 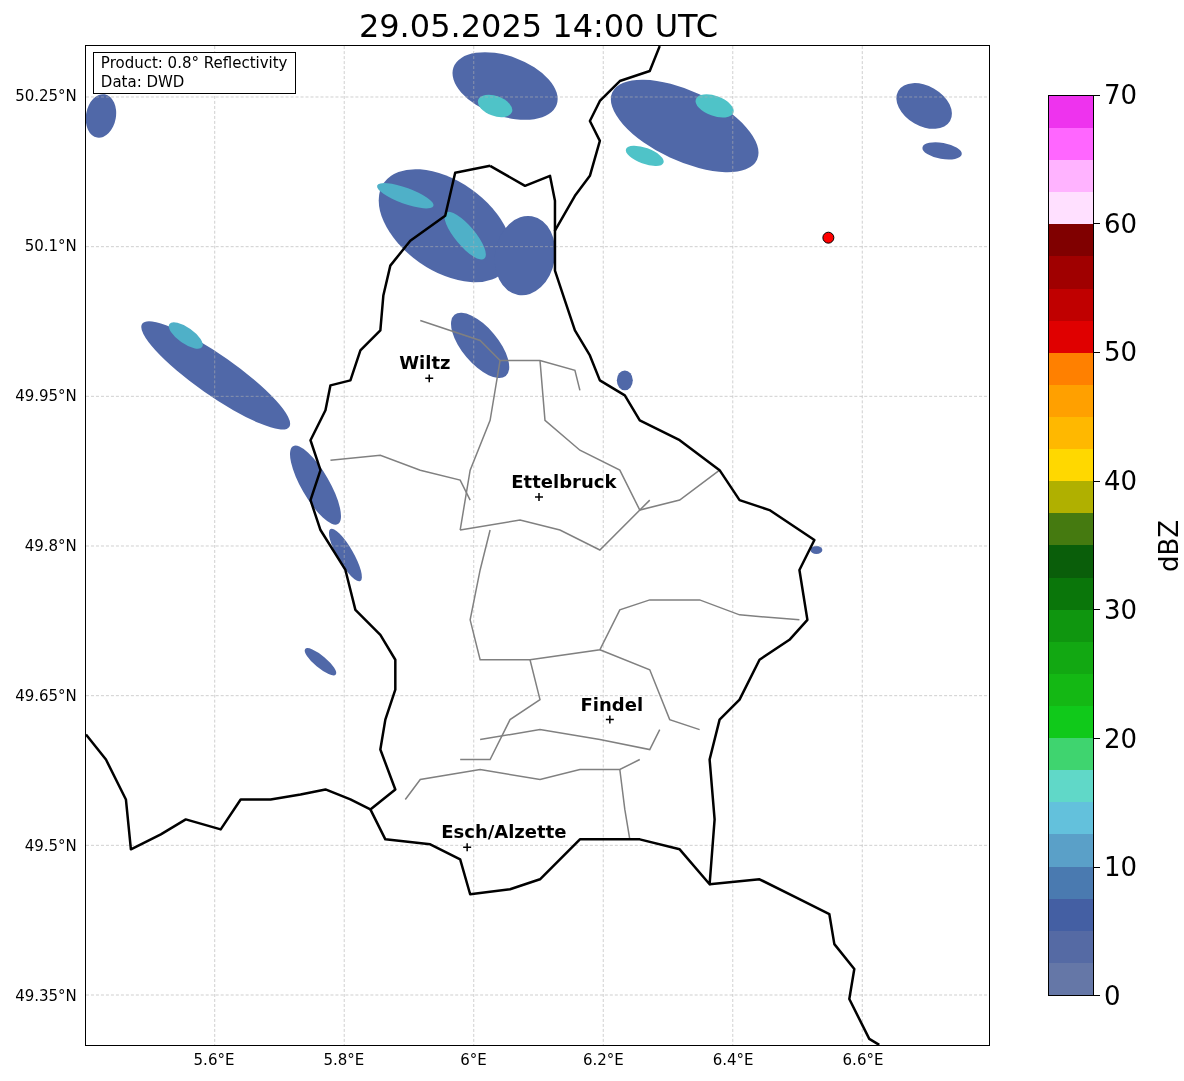 I want to click on latitude-label: 49.5°N, so click(x=50, y=846).